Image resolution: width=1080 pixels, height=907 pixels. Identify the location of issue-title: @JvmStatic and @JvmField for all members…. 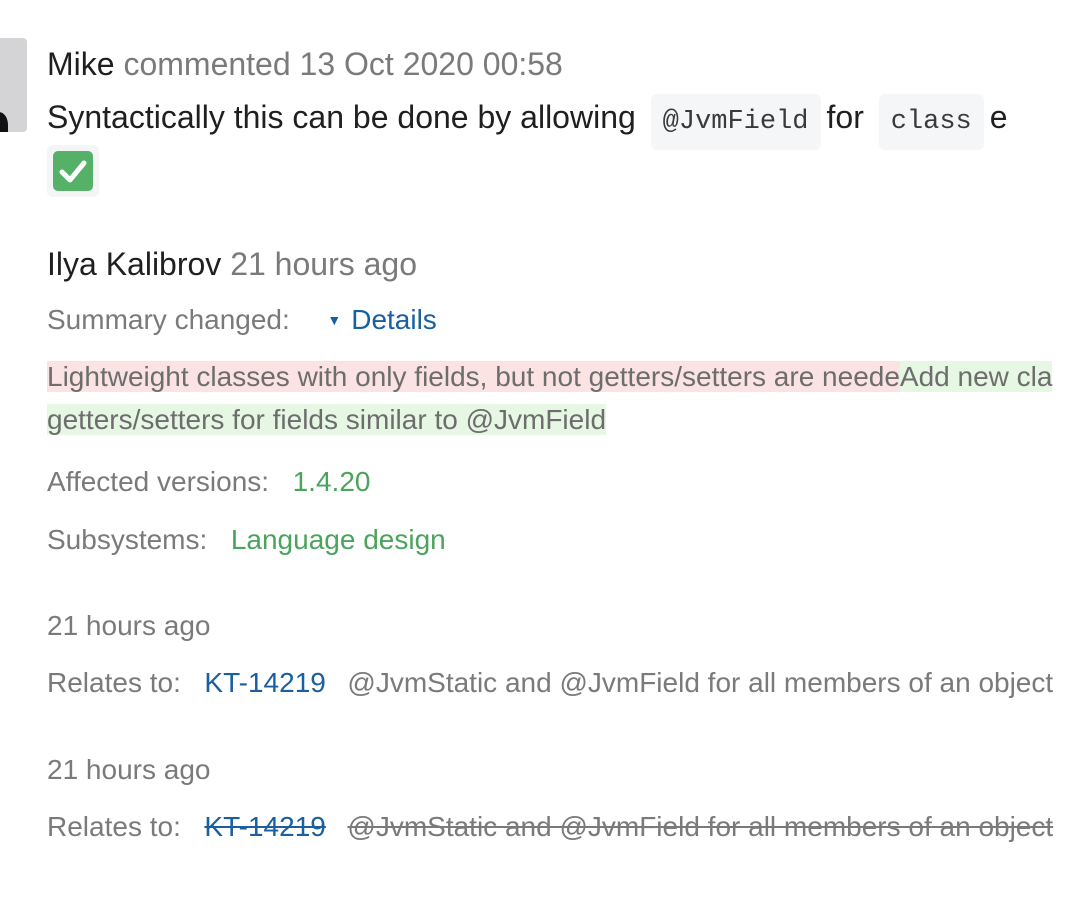
(700, 682).